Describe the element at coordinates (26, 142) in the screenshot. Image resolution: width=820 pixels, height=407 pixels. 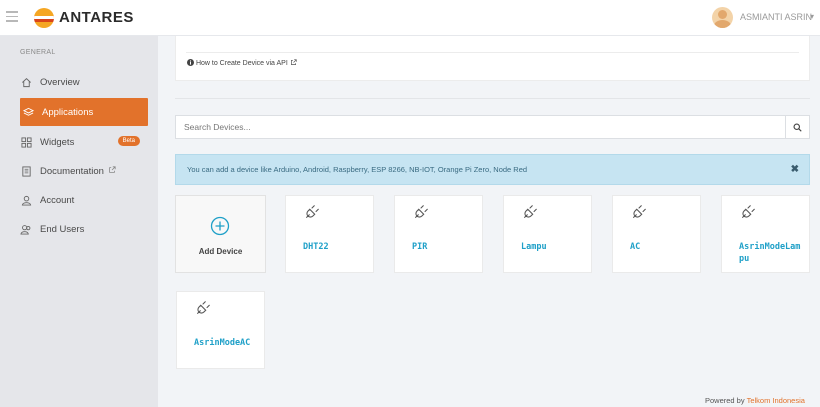
I see `grid-icon` at that location.